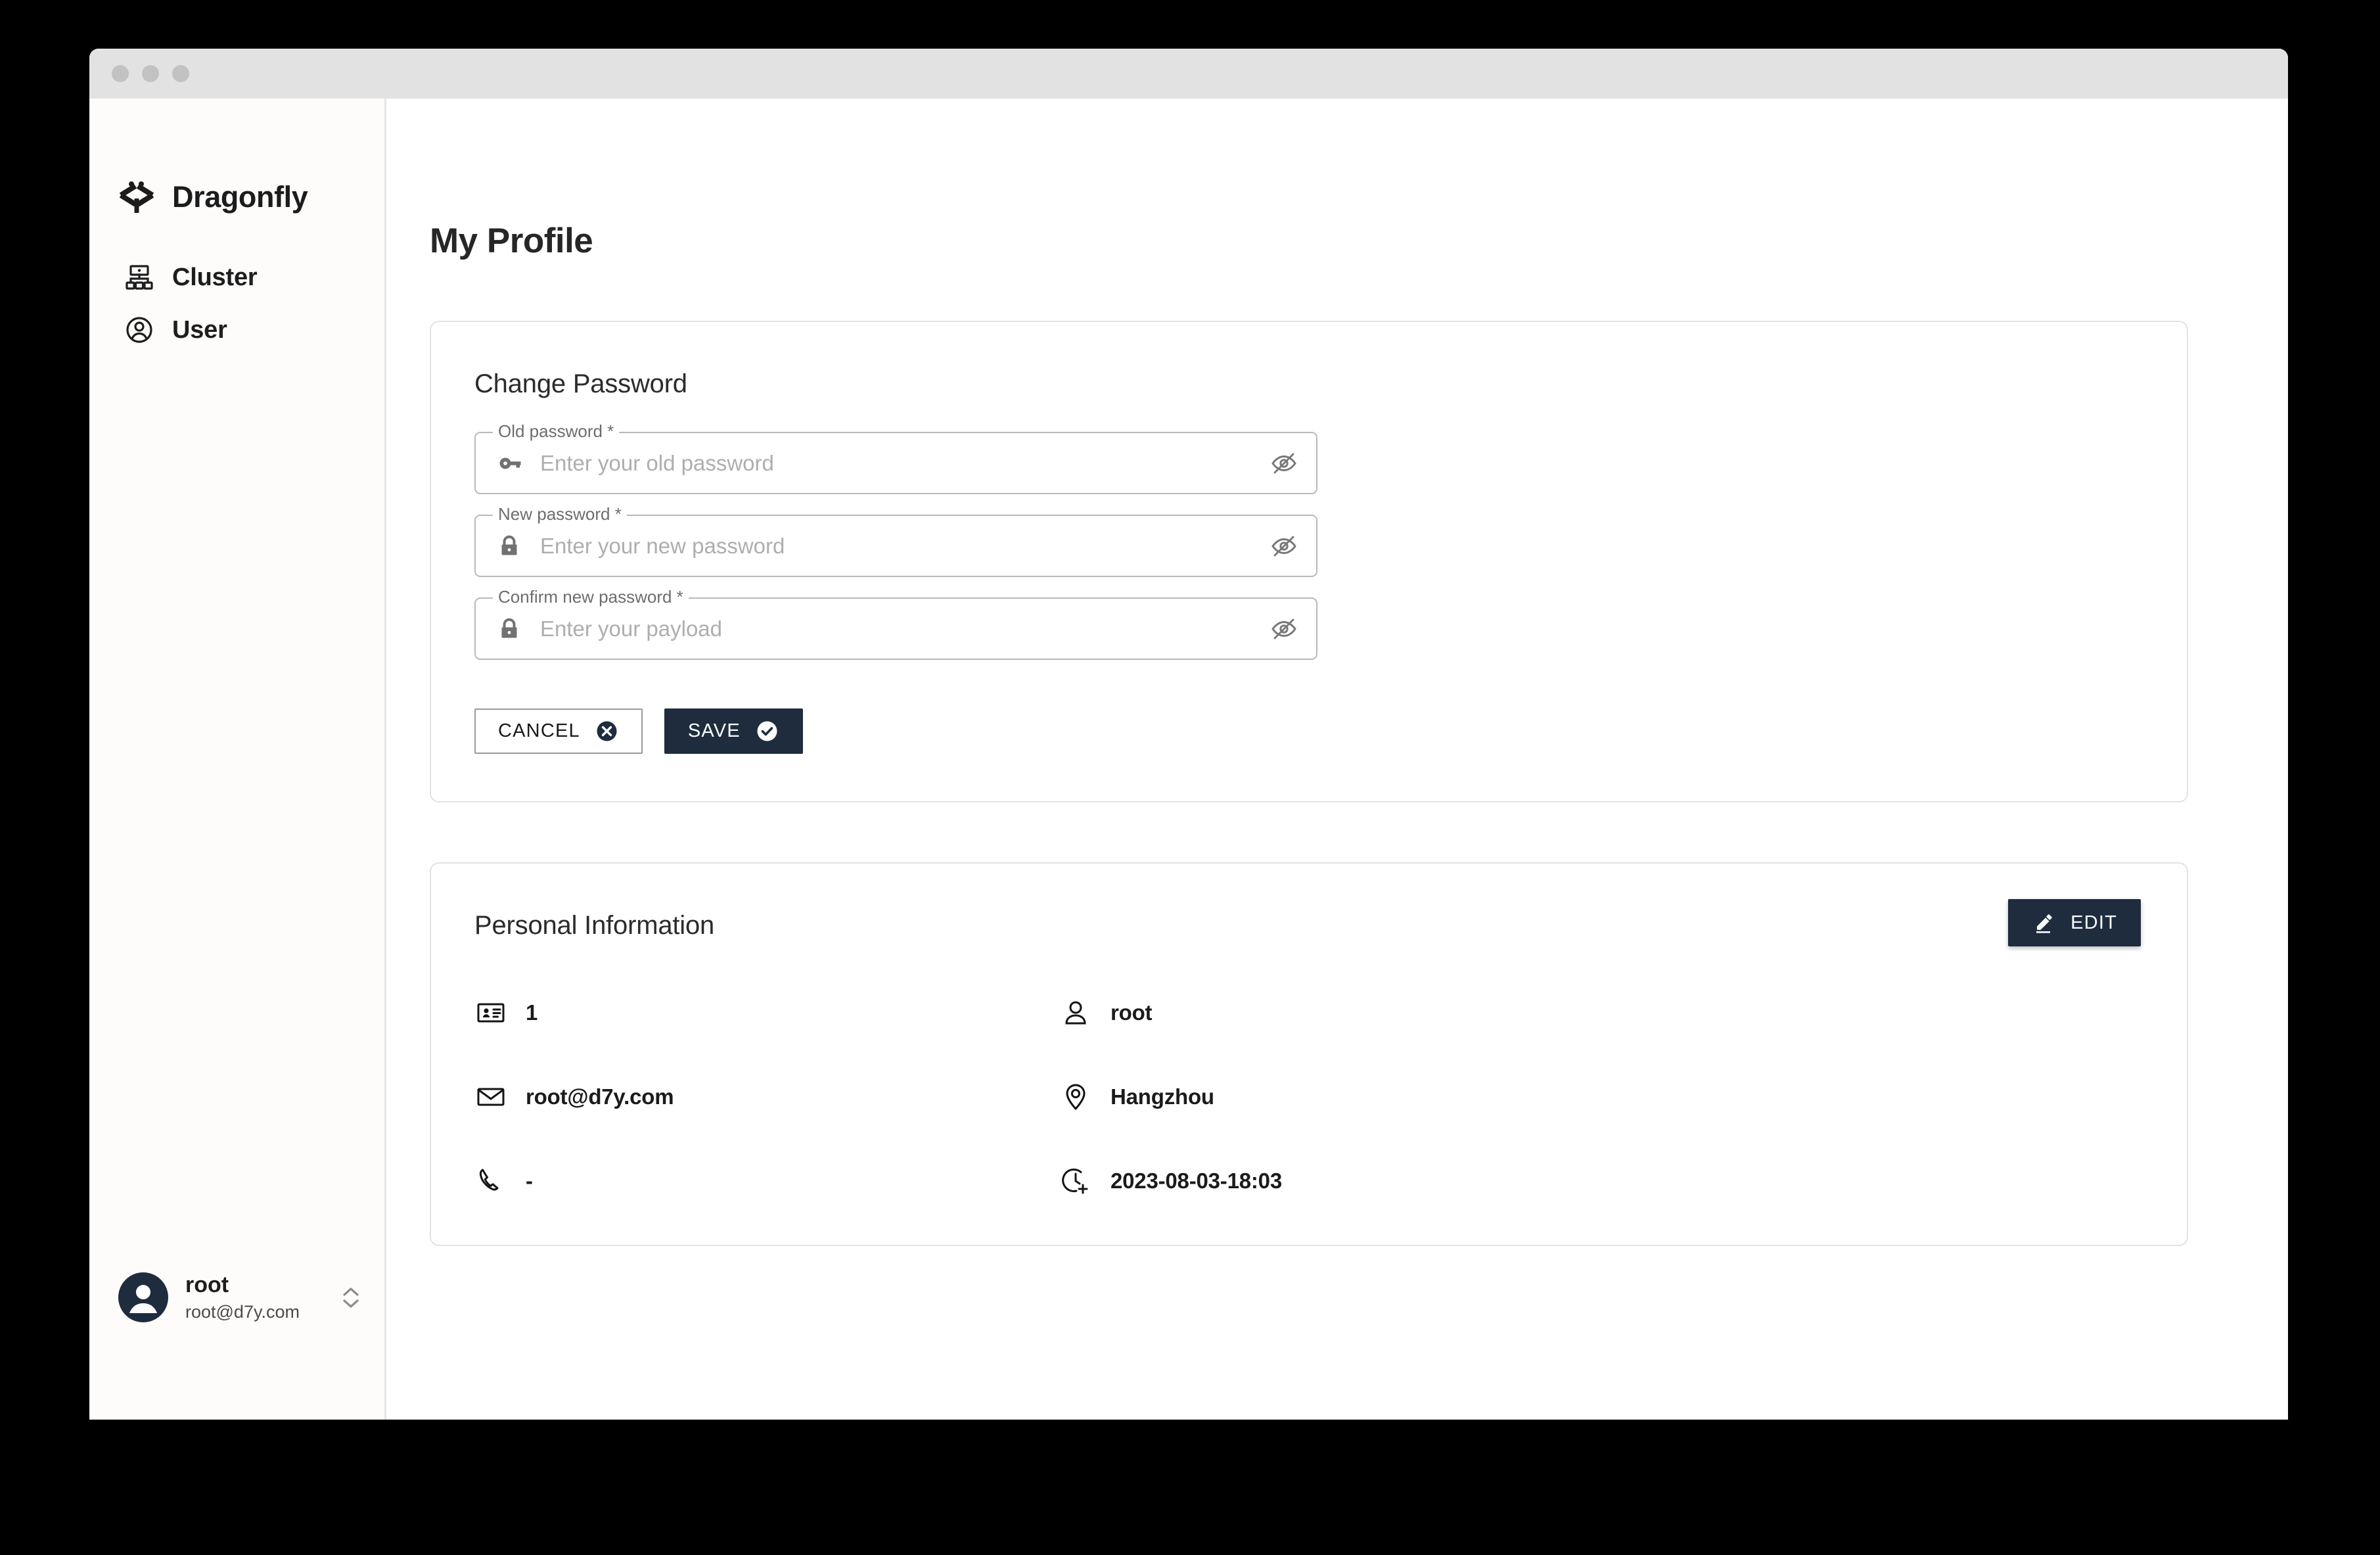  I want to click on user-circle-icon, so click(139, 330).